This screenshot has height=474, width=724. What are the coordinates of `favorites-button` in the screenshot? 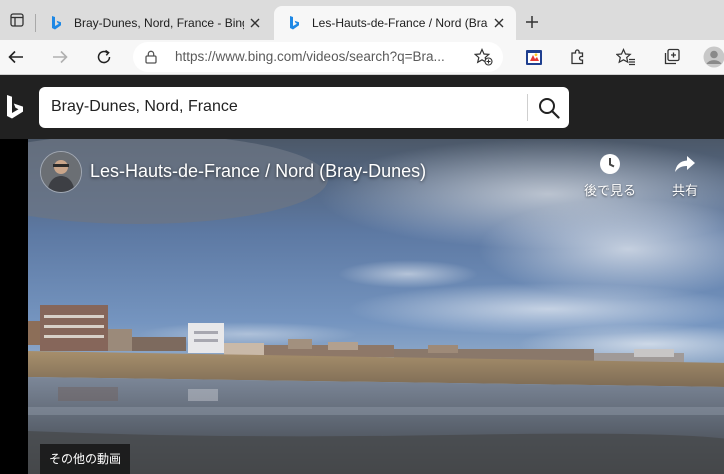 It's located at (626, 57).